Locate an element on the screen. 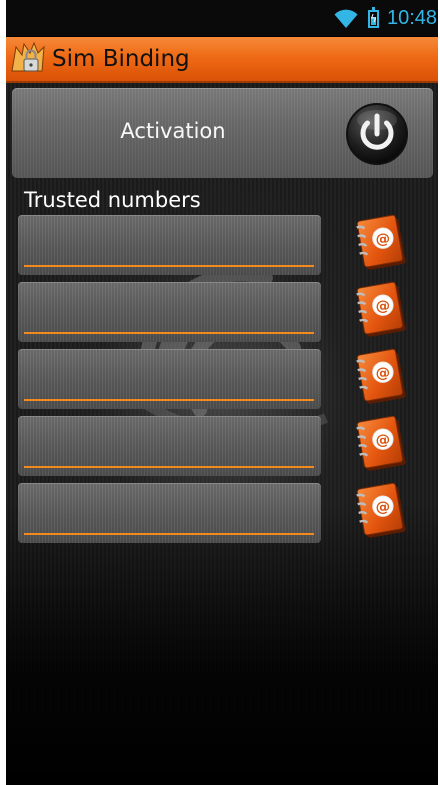  app-title: Sim Binding is located at coordinates (121, 59).